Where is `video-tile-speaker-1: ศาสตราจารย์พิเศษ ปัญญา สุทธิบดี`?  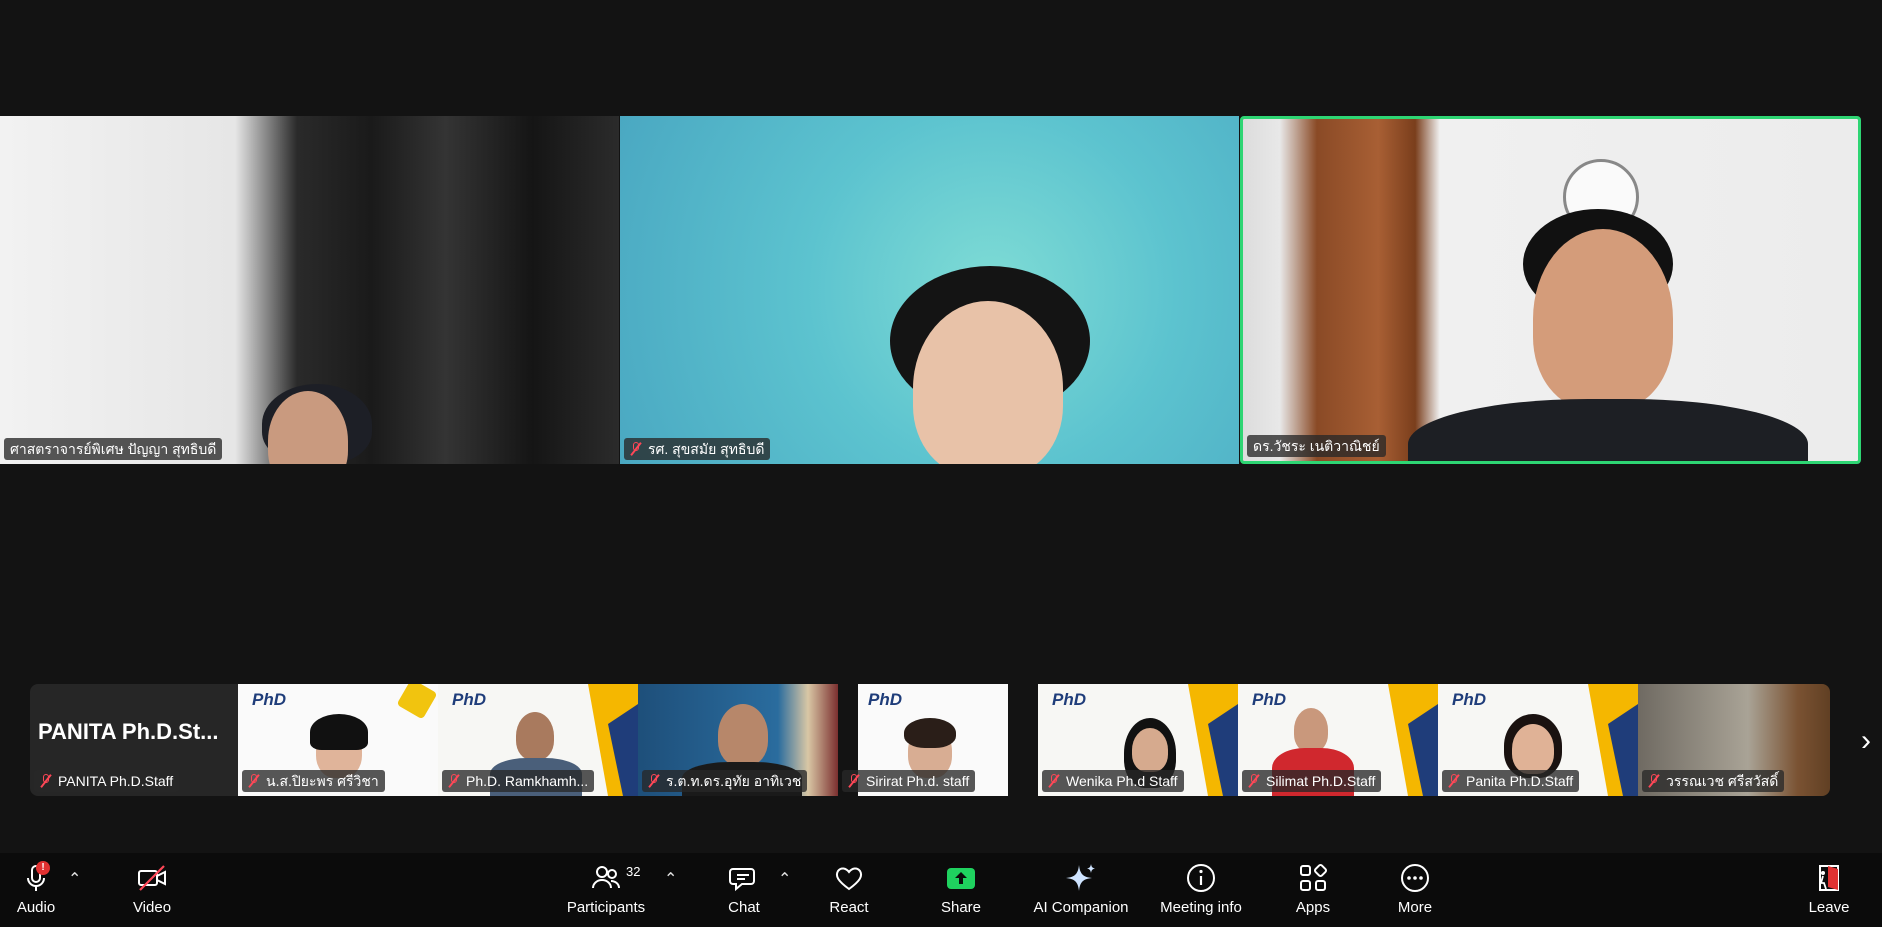 video-tile-speaker-1: ศาสตราจารย์พิเศษ ปัญญา สุทธิบดี is located at coordinates (309, 290).